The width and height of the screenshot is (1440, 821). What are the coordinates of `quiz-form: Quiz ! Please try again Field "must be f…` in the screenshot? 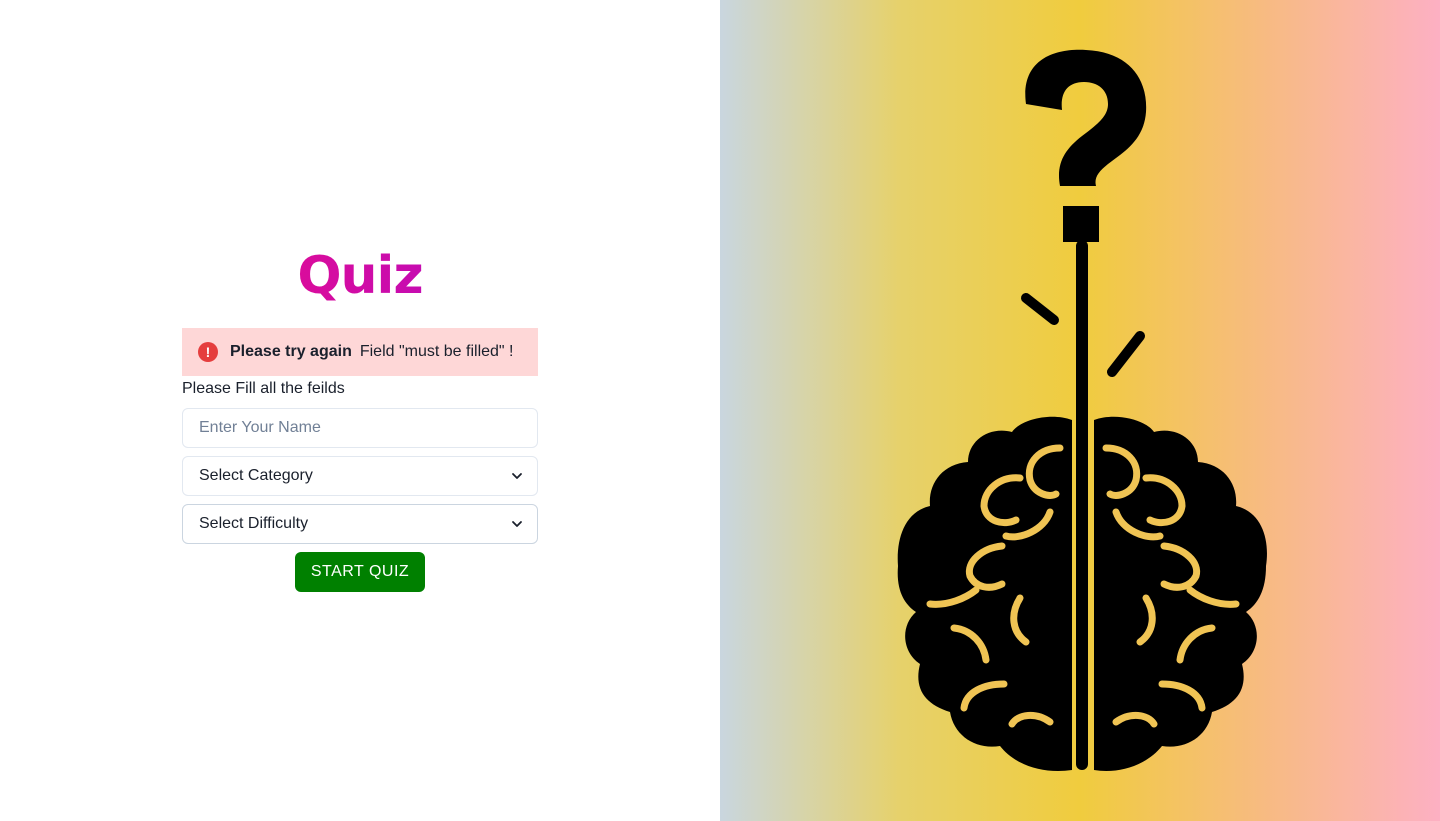 It's located at (360, 416).